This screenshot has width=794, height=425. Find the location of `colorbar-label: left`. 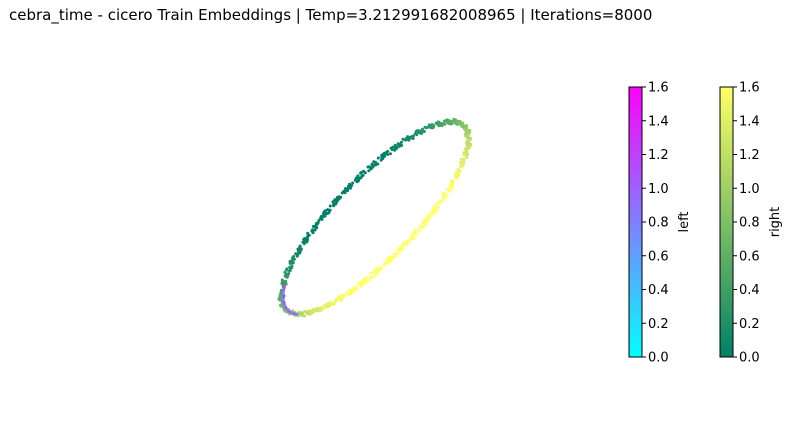

colorbar-label: left is located at coordinates (684, 221).